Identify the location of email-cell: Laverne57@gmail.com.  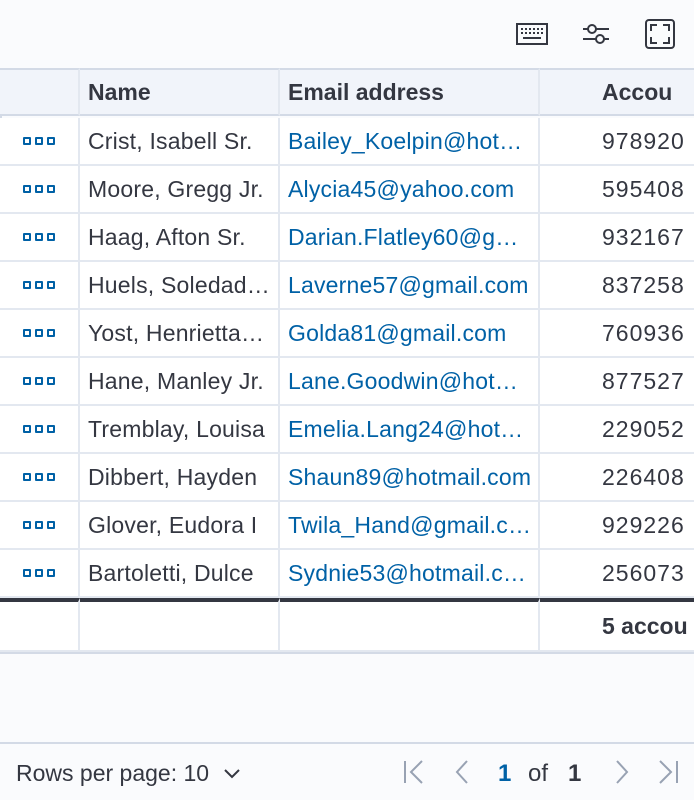
(410, 286).